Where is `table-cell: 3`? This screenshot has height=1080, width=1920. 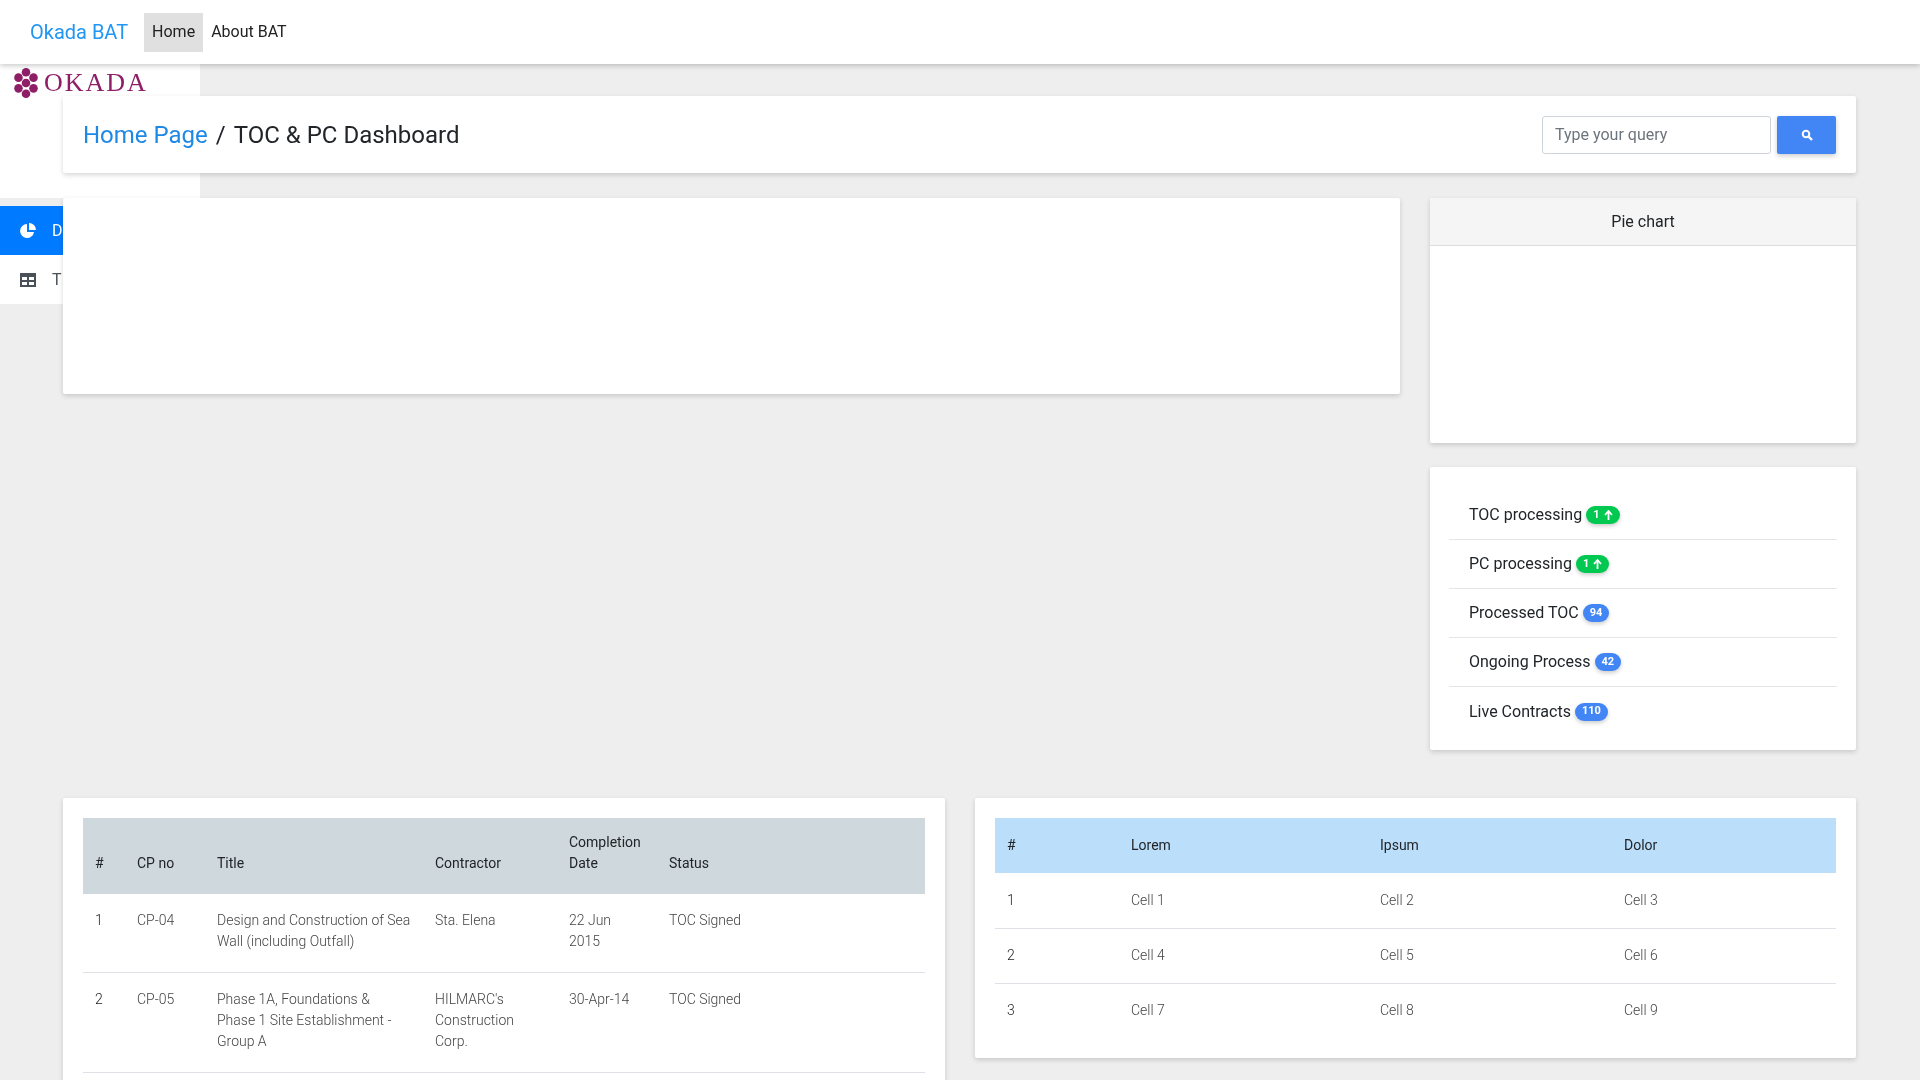 table-cell: 3 is located at coordinates (1057, 1010).